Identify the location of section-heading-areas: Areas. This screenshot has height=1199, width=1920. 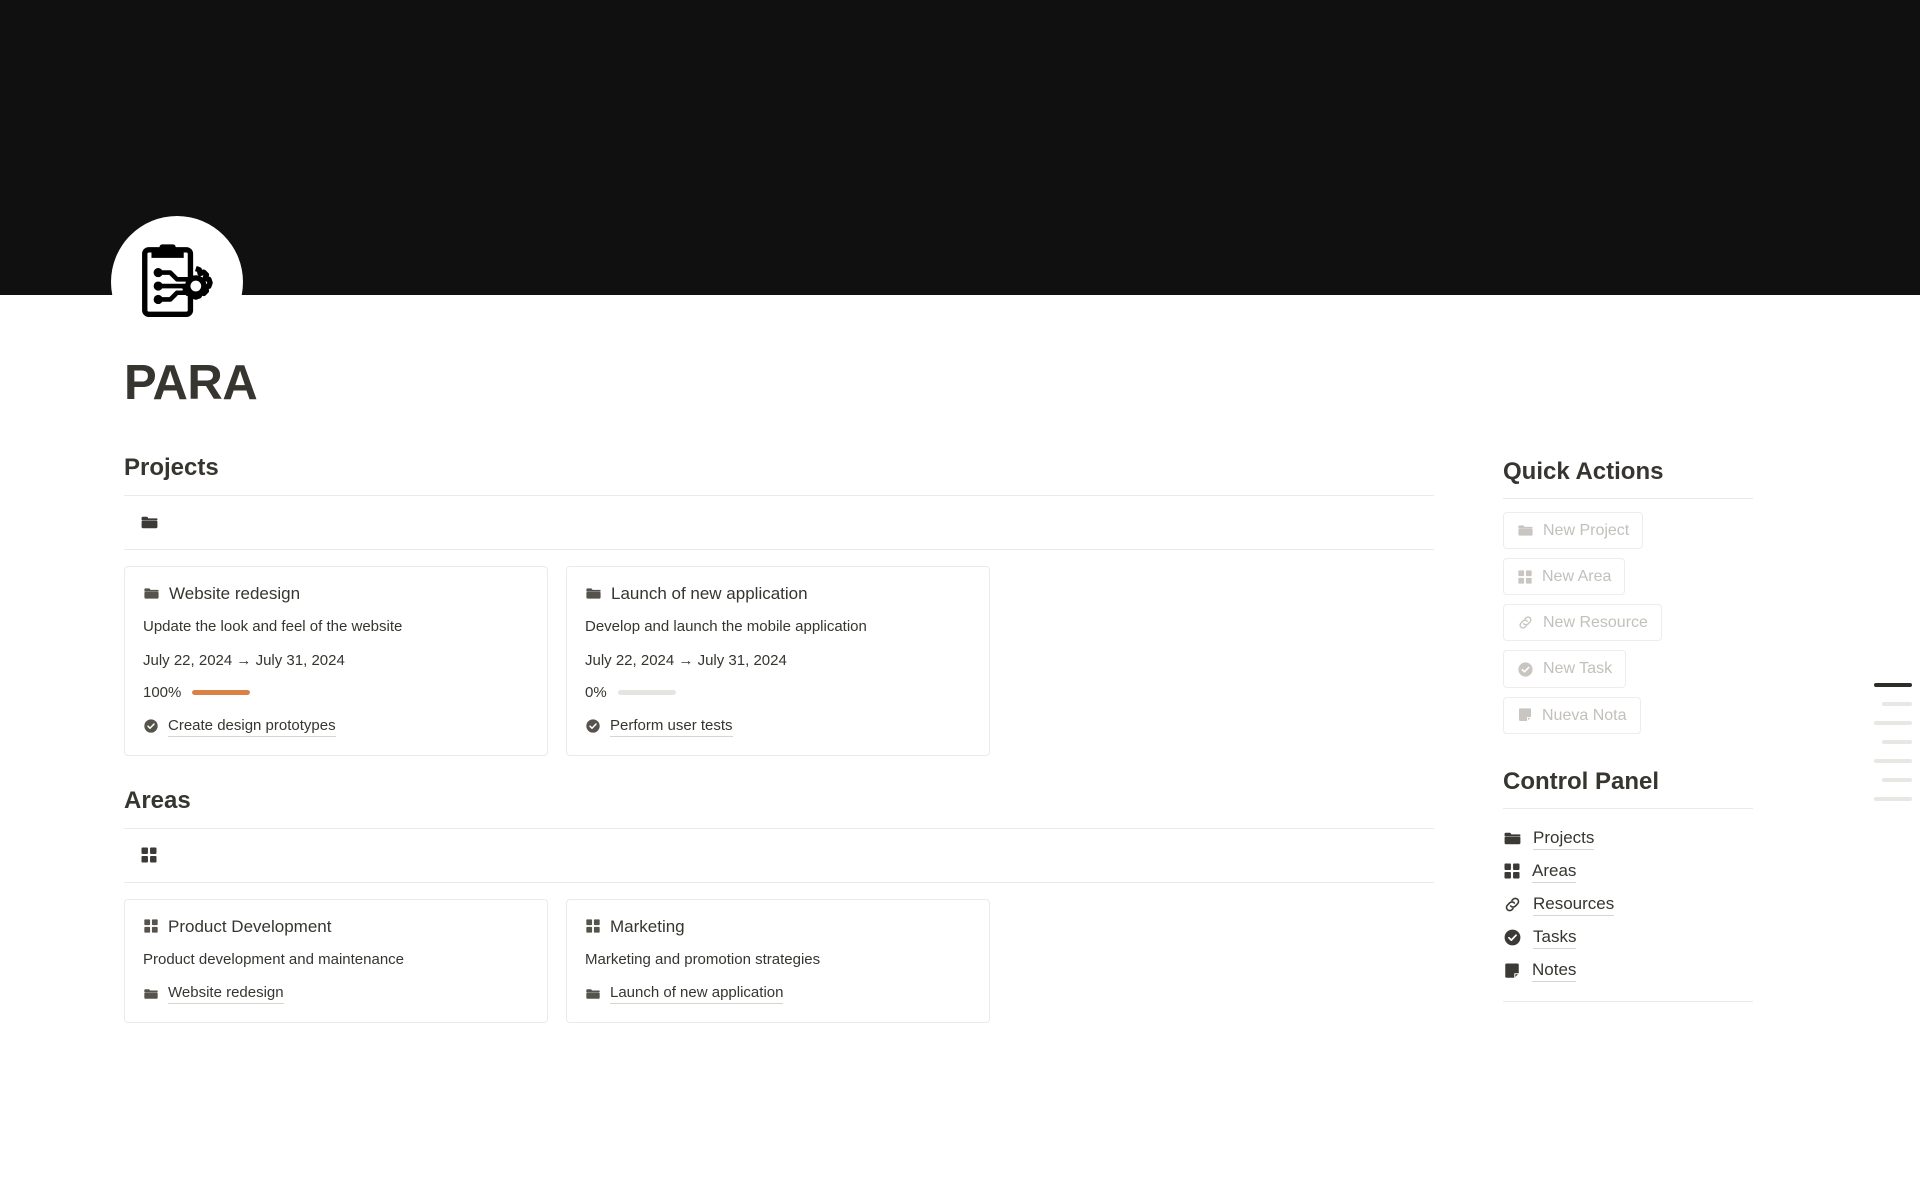
(781, 807).